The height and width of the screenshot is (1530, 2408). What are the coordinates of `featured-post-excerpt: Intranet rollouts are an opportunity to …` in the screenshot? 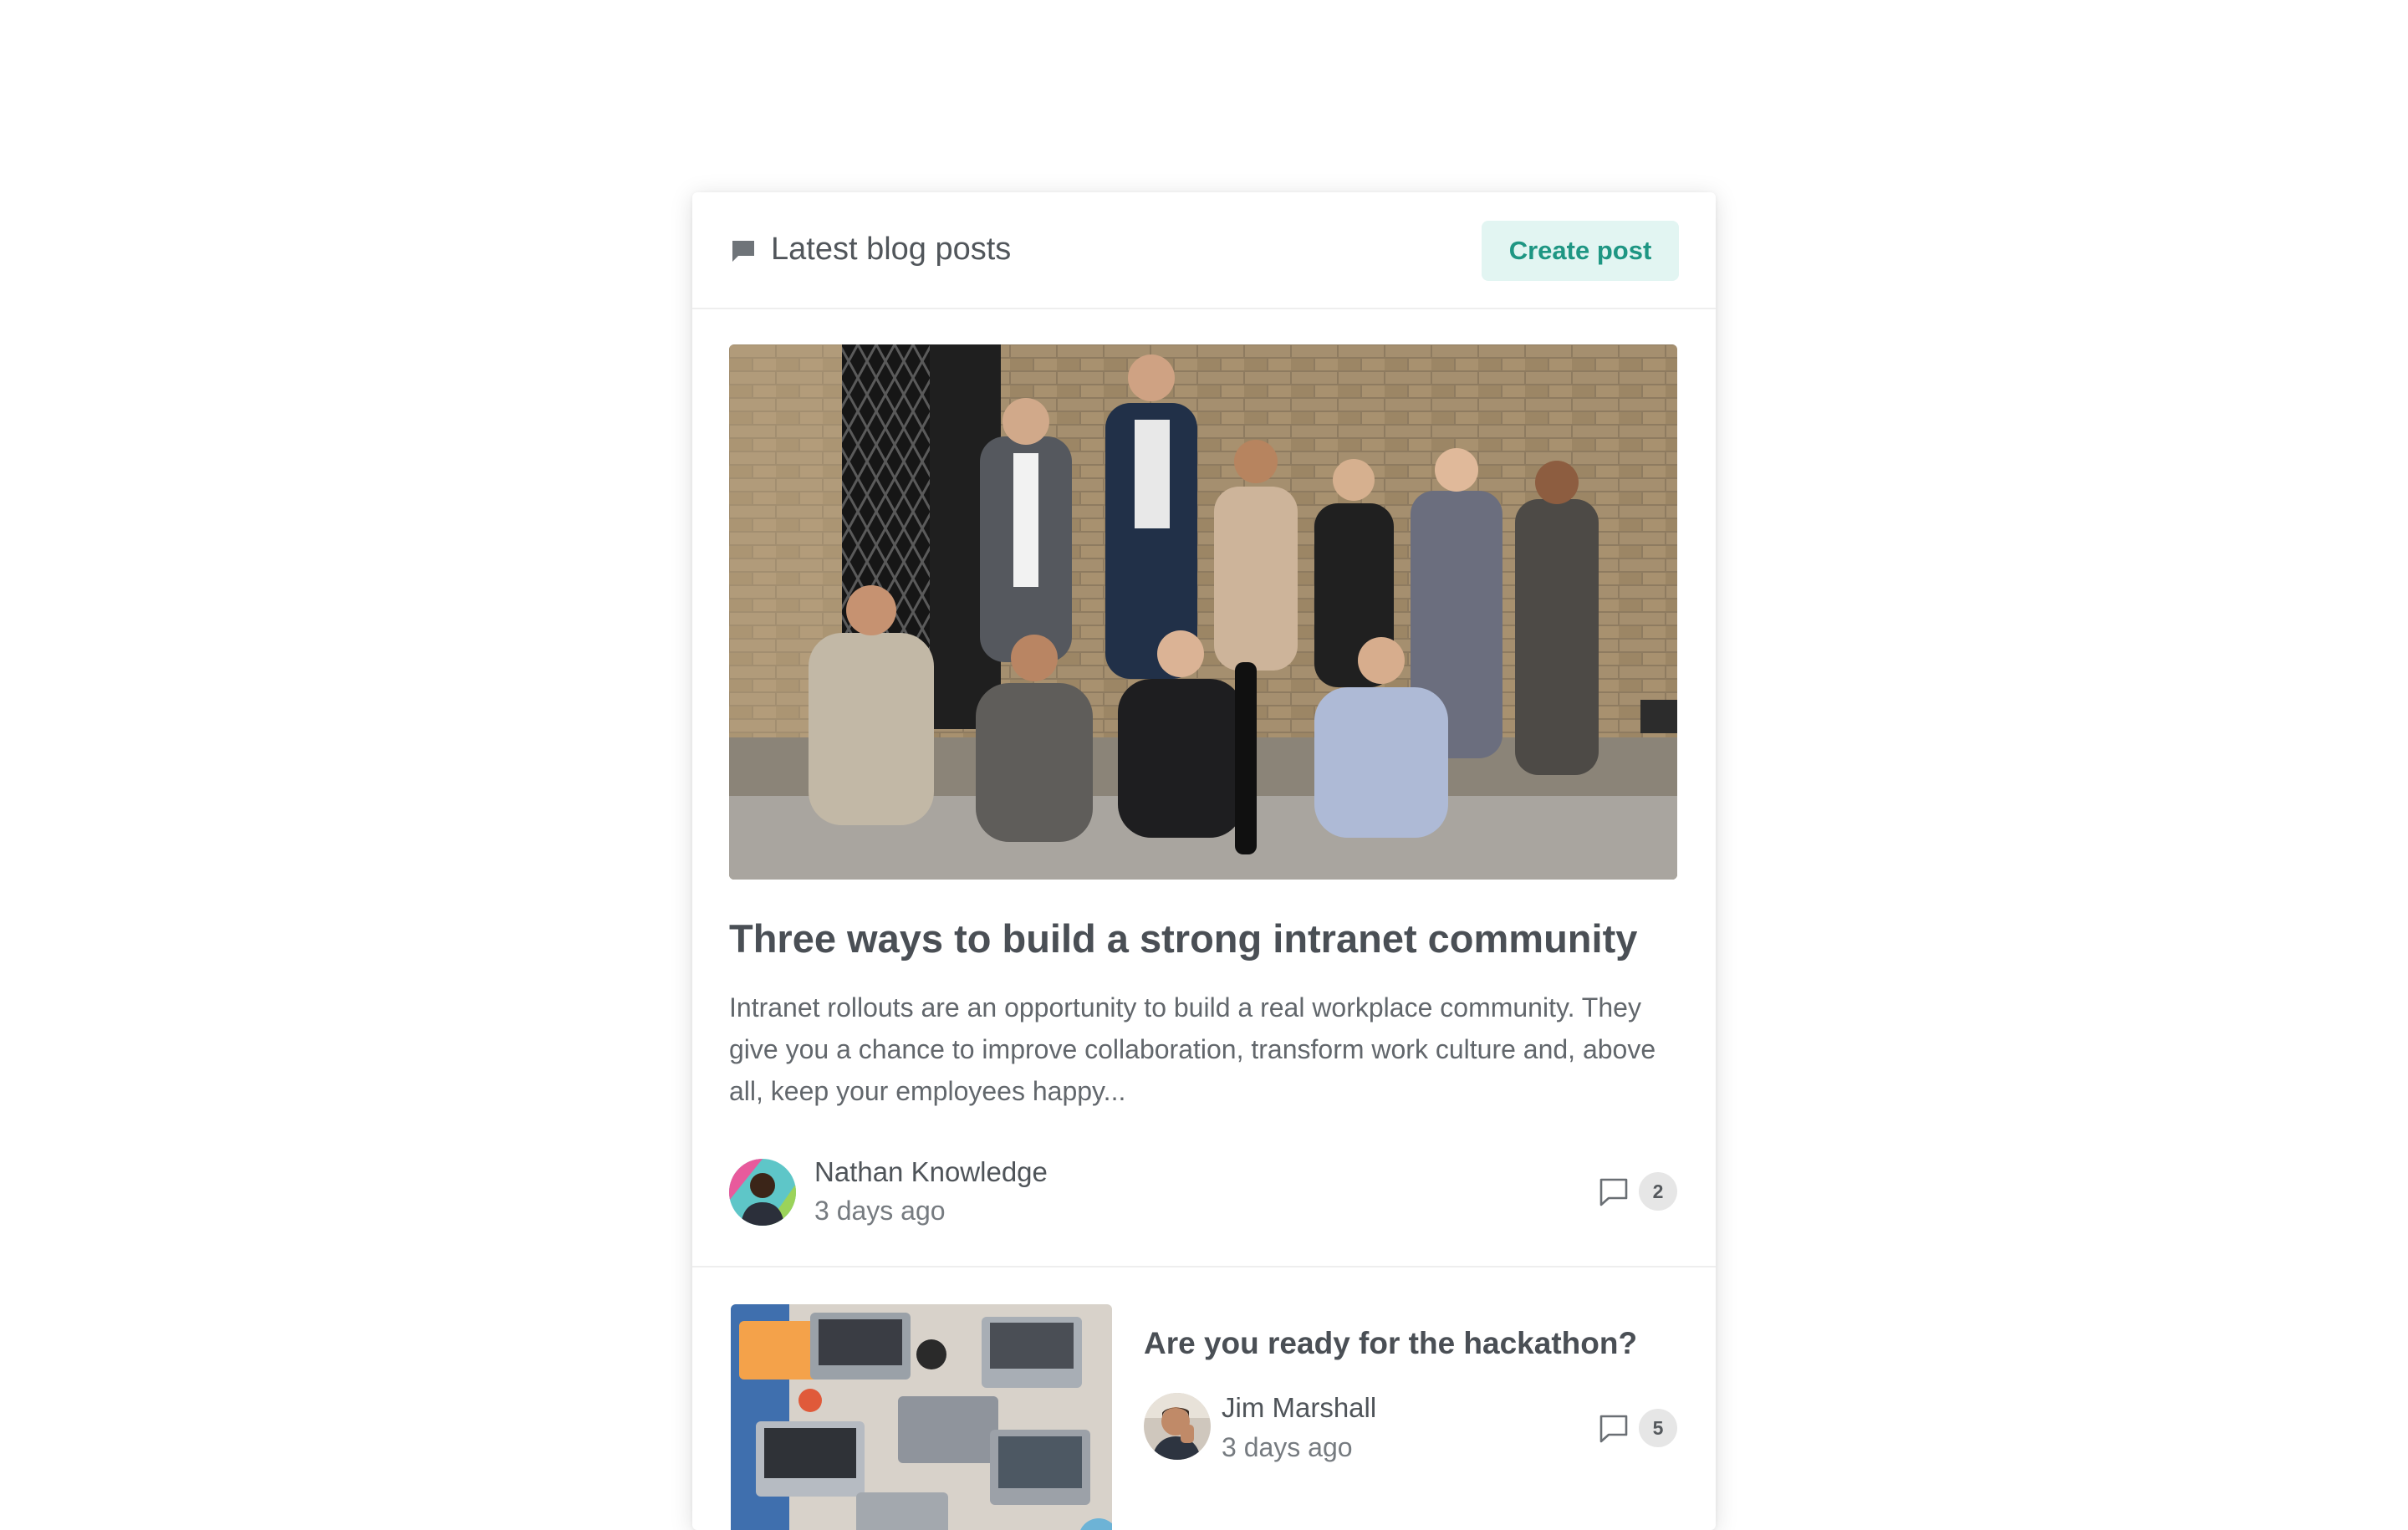 It's located at (1193, 1049).